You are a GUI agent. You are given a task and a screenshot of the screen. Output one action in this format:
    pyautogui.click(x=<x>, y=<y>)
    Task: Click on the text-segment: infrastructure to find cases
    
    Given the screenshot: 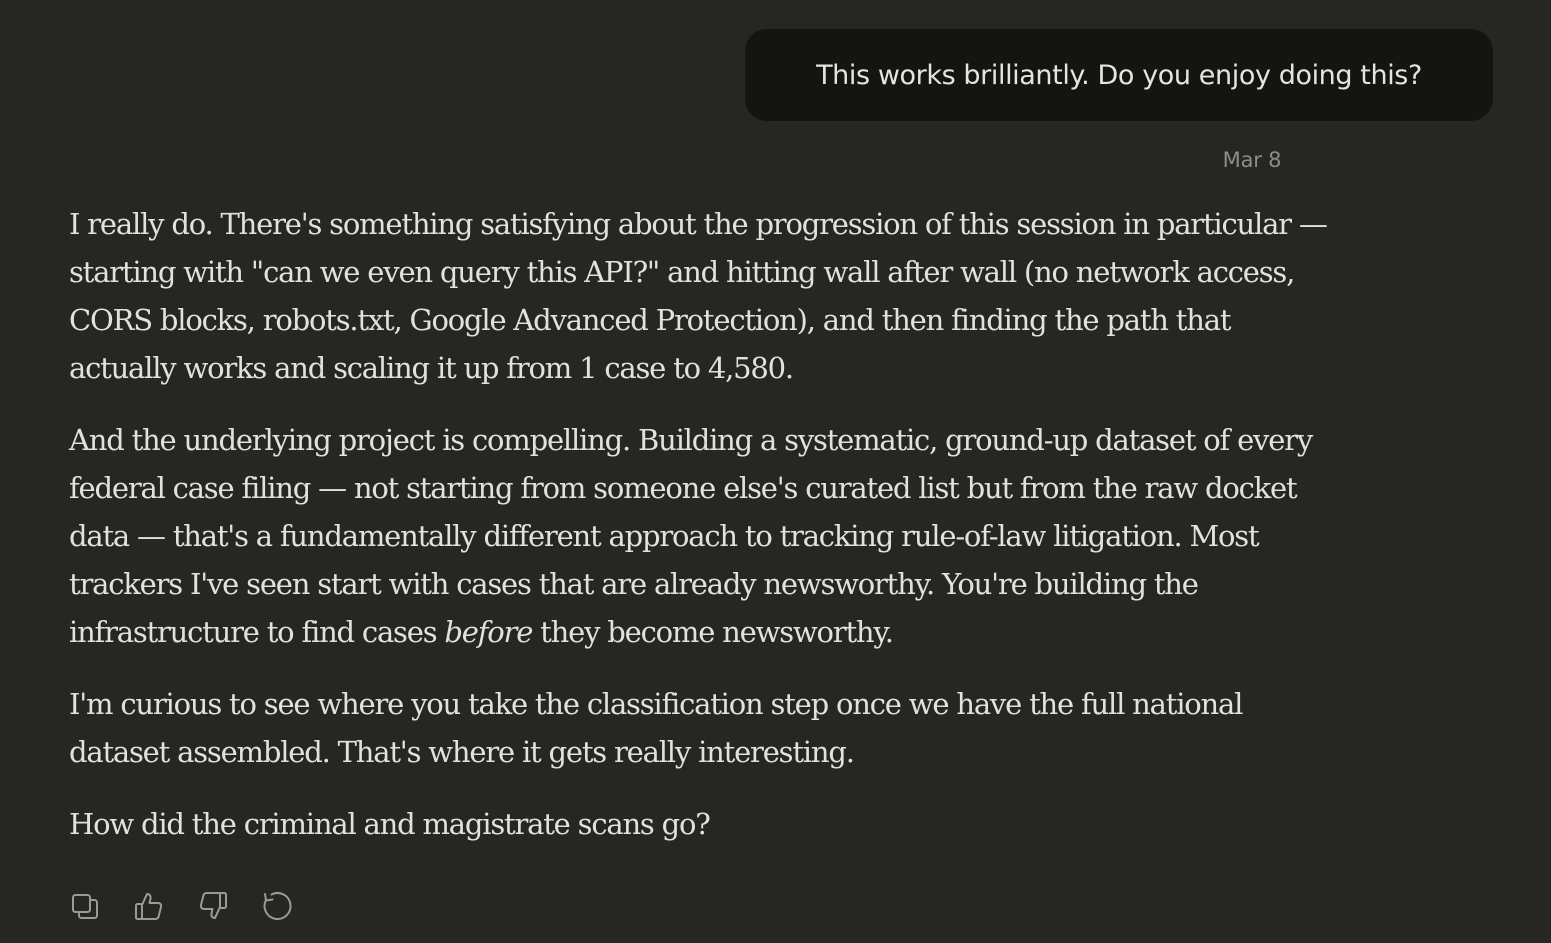 What is the action you would take?
    pyautogui.click(x=257, y=632)
    